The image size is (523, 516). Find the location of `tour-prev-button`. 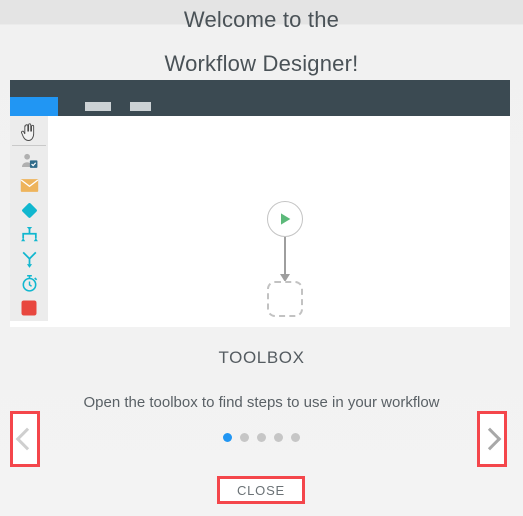

tour-prev-button is located at coordinates (25, 439).